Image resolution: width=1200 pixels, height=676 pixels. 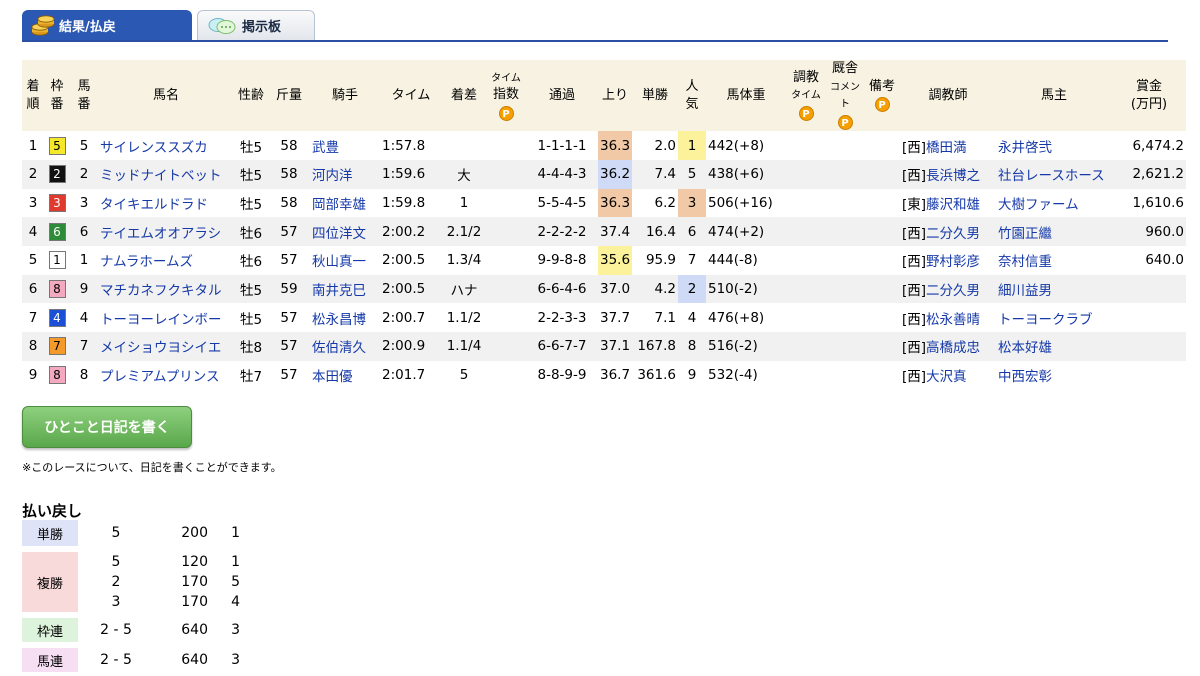 I want to click on passing-cell: 8-8-9-9, so click(x=562, y=375).